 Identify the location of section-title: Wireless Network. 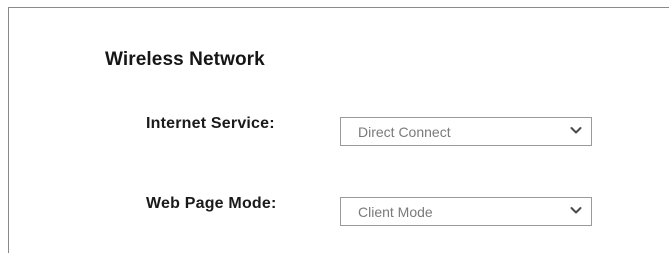
(185, 59).